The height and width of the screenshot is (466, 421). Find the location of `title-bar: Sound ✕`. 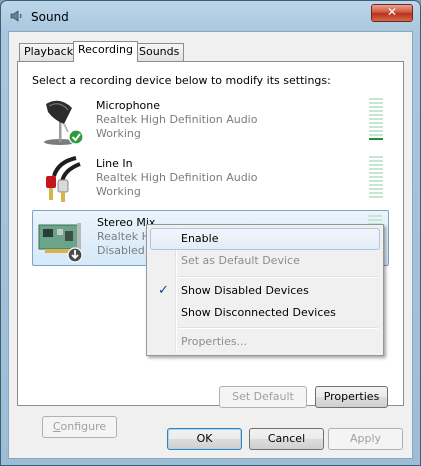

title-bar: Sound ✕ is located at coordinates (210, 16).